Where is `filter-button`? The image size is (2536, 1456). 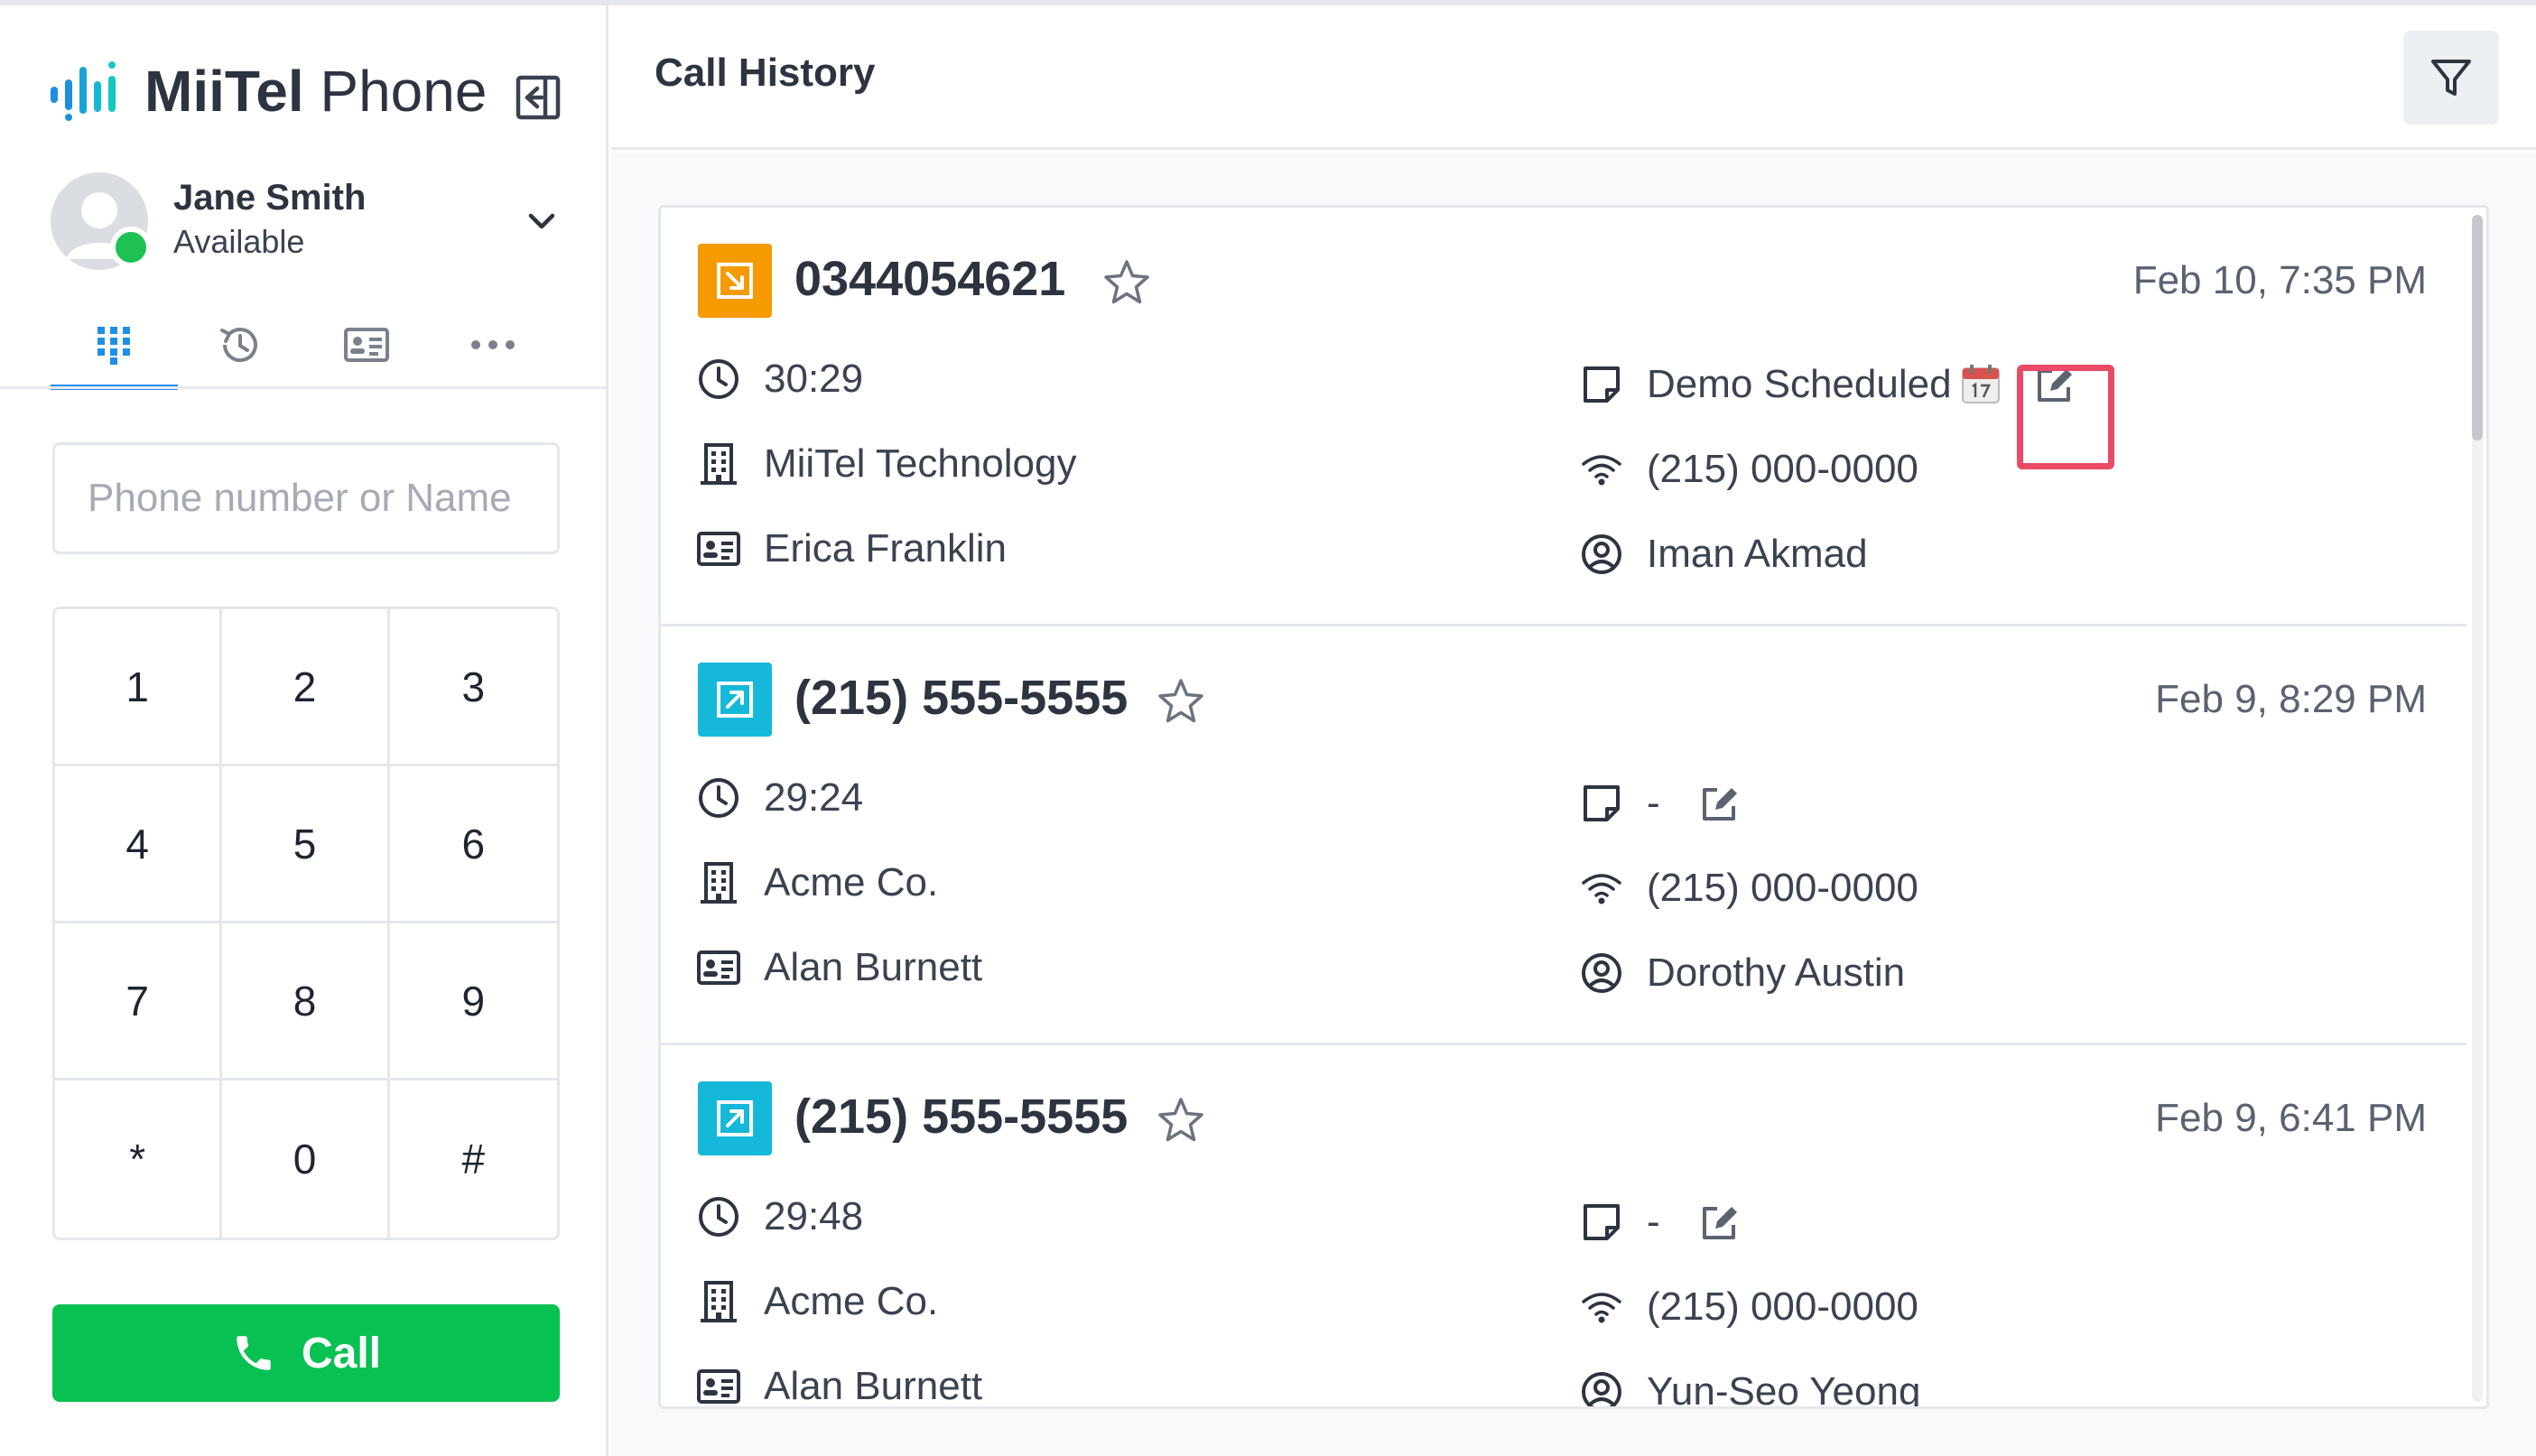
filter-button is located at coordinates (2451, 78).